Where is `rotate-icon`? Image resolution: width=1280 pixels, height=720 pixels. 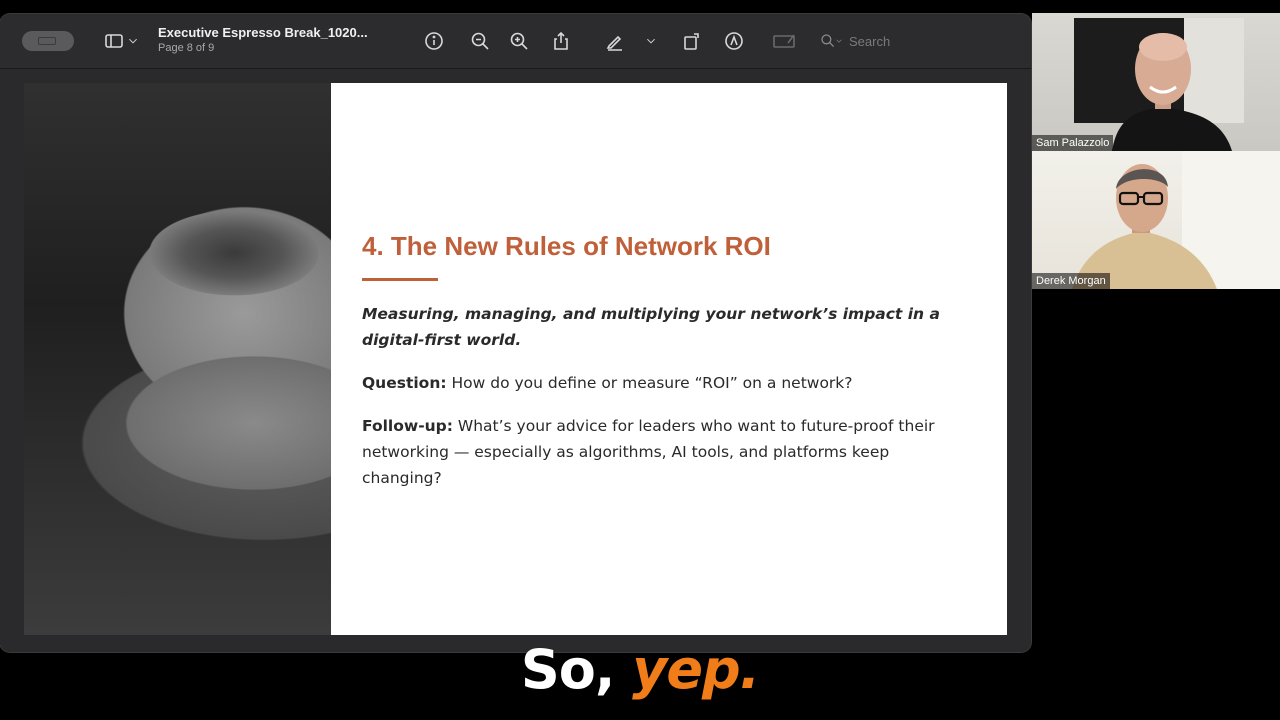 rotate-icon is located at coordinates (692, 41).